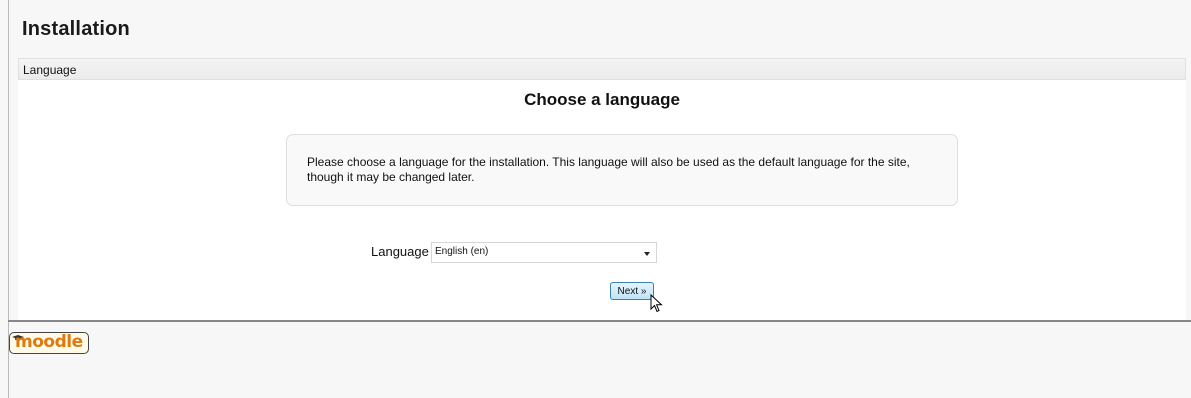 This screenshot has height=398, width=1191. Describe the element at coordinates (602, 99) in the screenshot. I see `section-heading: Choose a language` at that location.